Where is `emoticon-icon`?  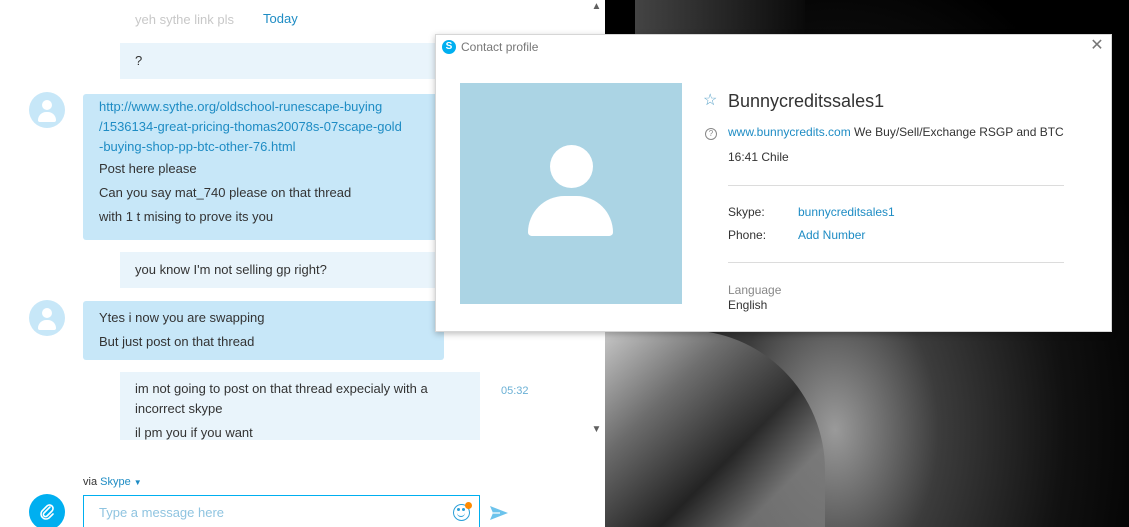 emoticon-icon is located at coordinates (462, 511).